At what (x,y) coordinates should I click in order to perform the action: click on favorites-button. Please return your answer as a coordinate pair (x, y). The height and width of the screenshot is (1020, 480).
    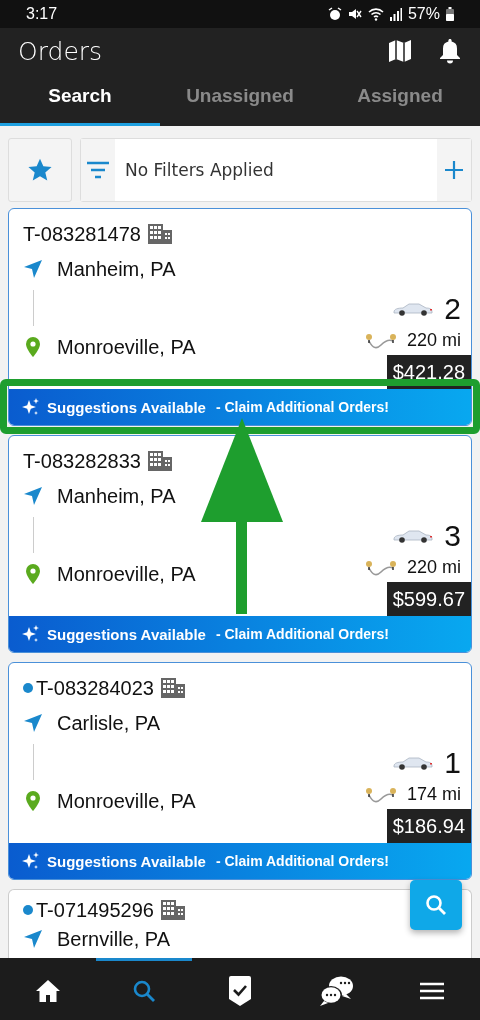
    Looking at the image, I should click on (40, 170).